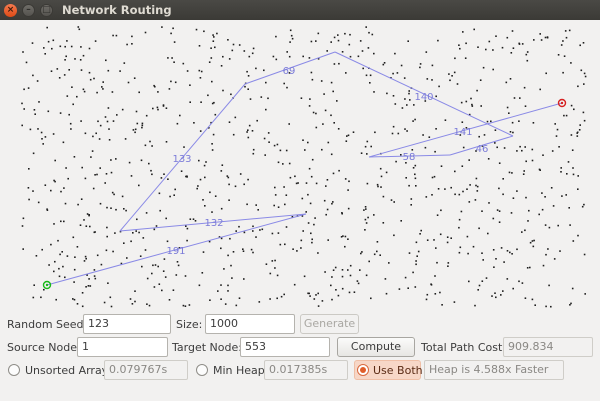  I want to click on min-heap-label: Min Heap, so click(239, 370).